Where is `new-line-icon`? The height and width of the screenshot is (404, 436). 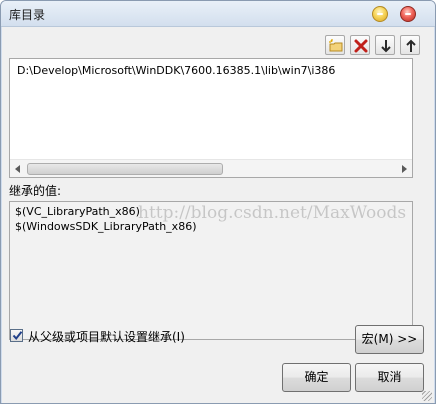 new-line-icon is located at coordinates (336, 45).